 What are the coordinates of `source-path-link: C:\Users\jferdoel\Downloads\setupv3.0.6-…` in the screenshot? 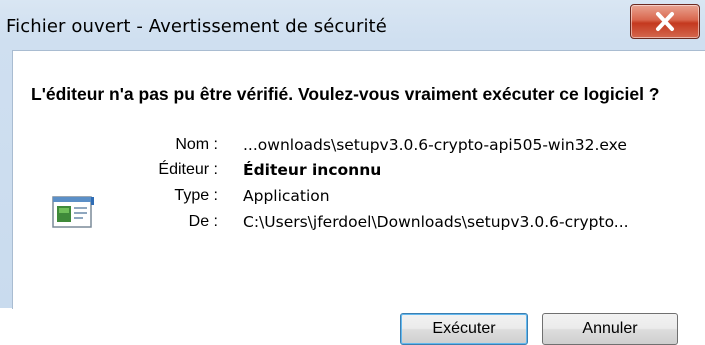 It's located at (436, 222).